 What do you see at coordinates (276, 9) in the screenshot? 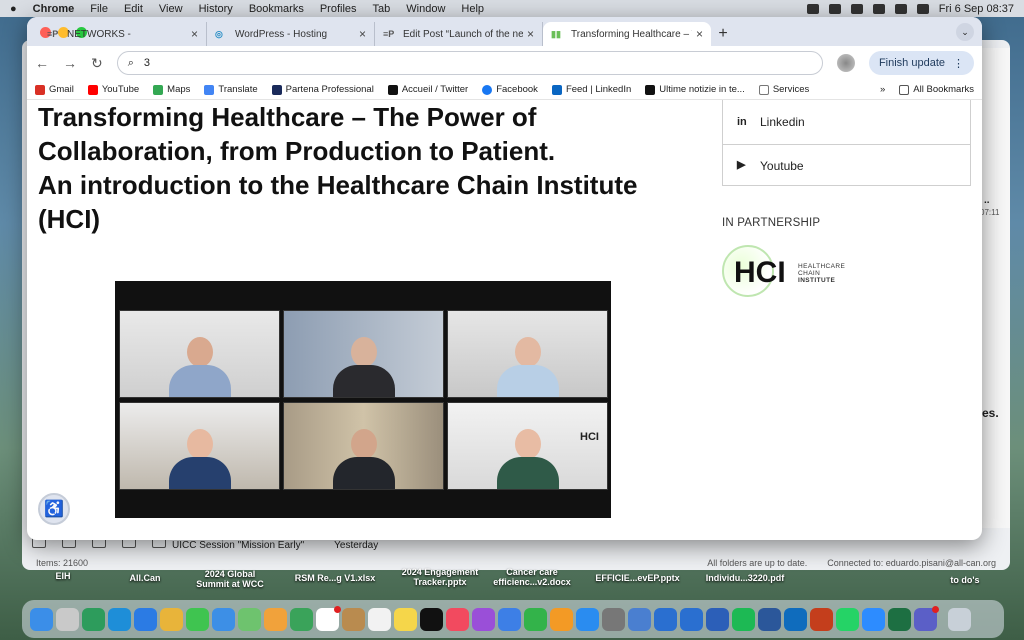
I see `menu-bookmarks: Bookmarks` at bounding box center [276, 9].